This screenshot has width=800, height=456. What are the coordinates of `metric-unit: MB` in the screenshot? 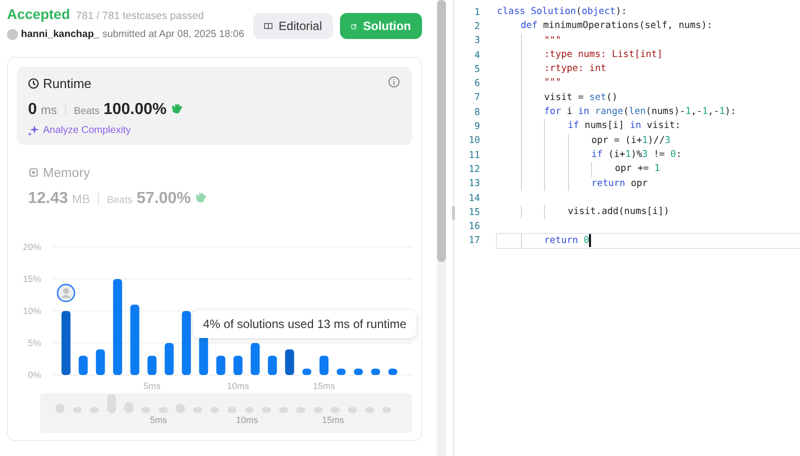 It's located at (81, 199).